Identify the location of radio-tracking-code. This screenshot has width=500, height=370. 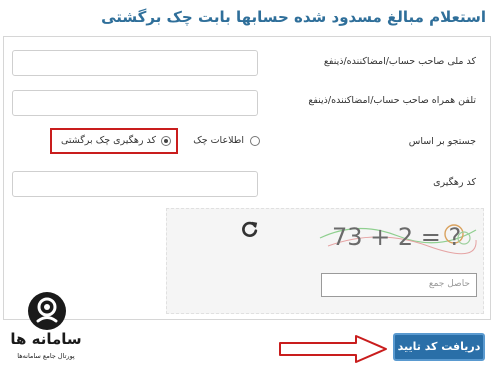
(166, 141).